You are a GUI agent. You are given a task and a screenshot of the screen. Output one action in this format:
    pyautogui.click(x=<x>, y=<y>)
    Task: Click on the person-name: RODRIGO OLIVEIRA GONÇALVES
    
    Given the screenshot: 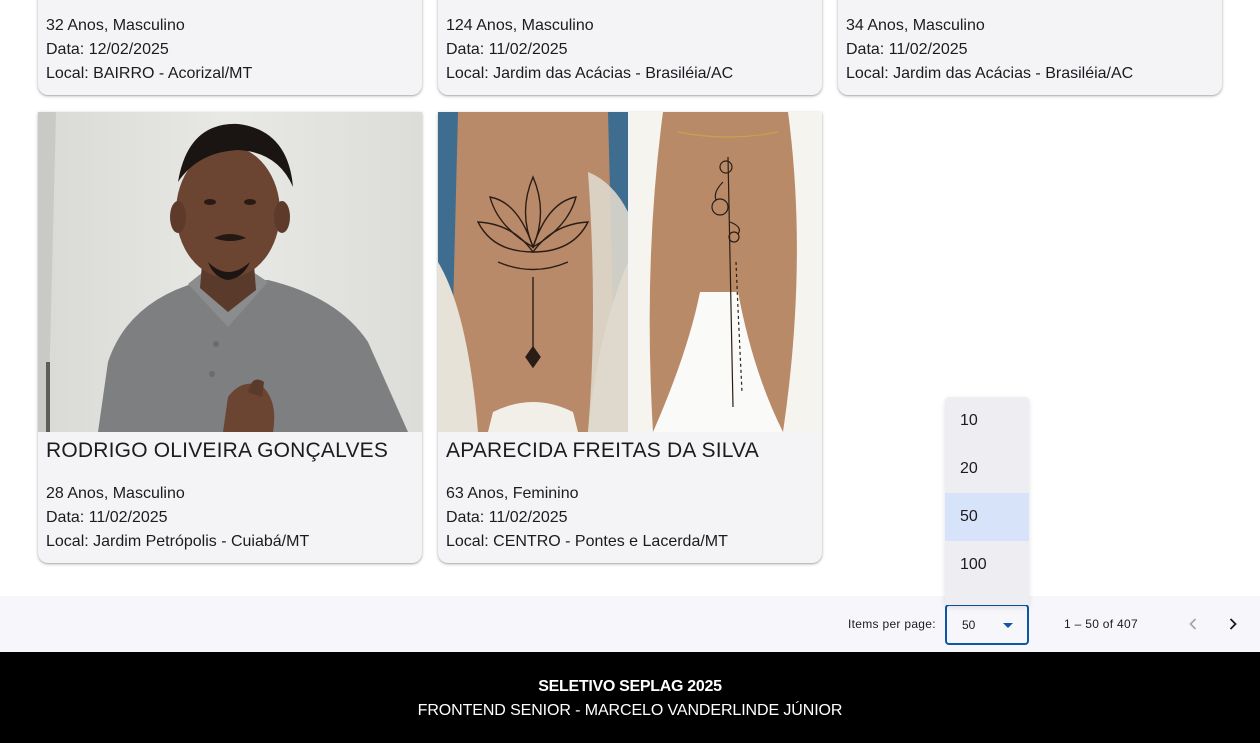 What is the action you would take?
    pyautogui.click(x=217, y=450)
    